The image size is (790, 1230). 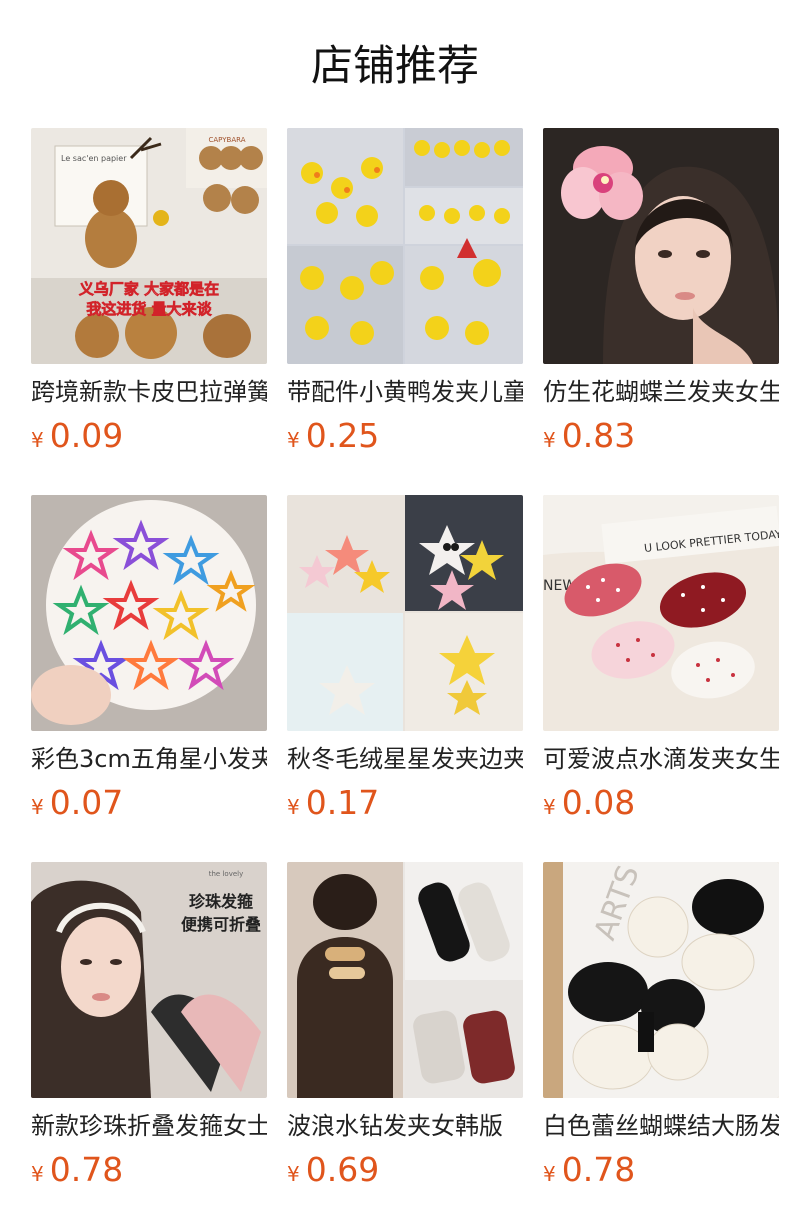 What do you see at coordinates (221, 924) in the screenshot?
I see `image-overlay-line-2: 便携可折叠` at bounding box center [221, 924].